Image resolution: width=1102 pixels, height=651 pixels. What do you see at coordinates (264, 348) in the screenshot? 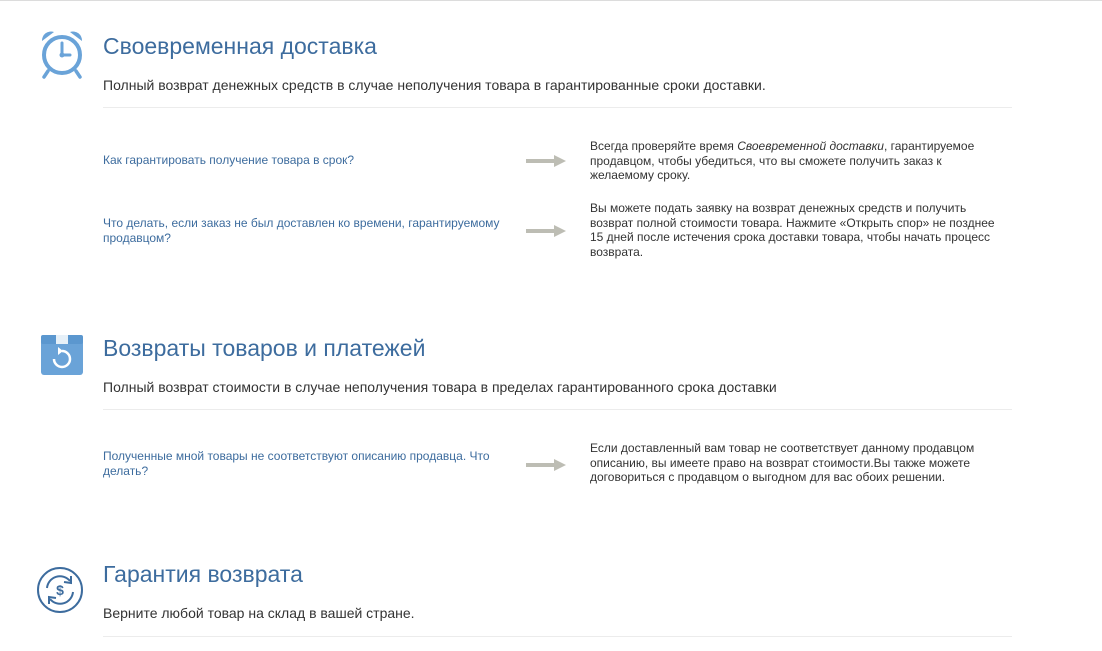
I see `section-title: Возвраты товаров и платежей` at bounding box center [264, 348].